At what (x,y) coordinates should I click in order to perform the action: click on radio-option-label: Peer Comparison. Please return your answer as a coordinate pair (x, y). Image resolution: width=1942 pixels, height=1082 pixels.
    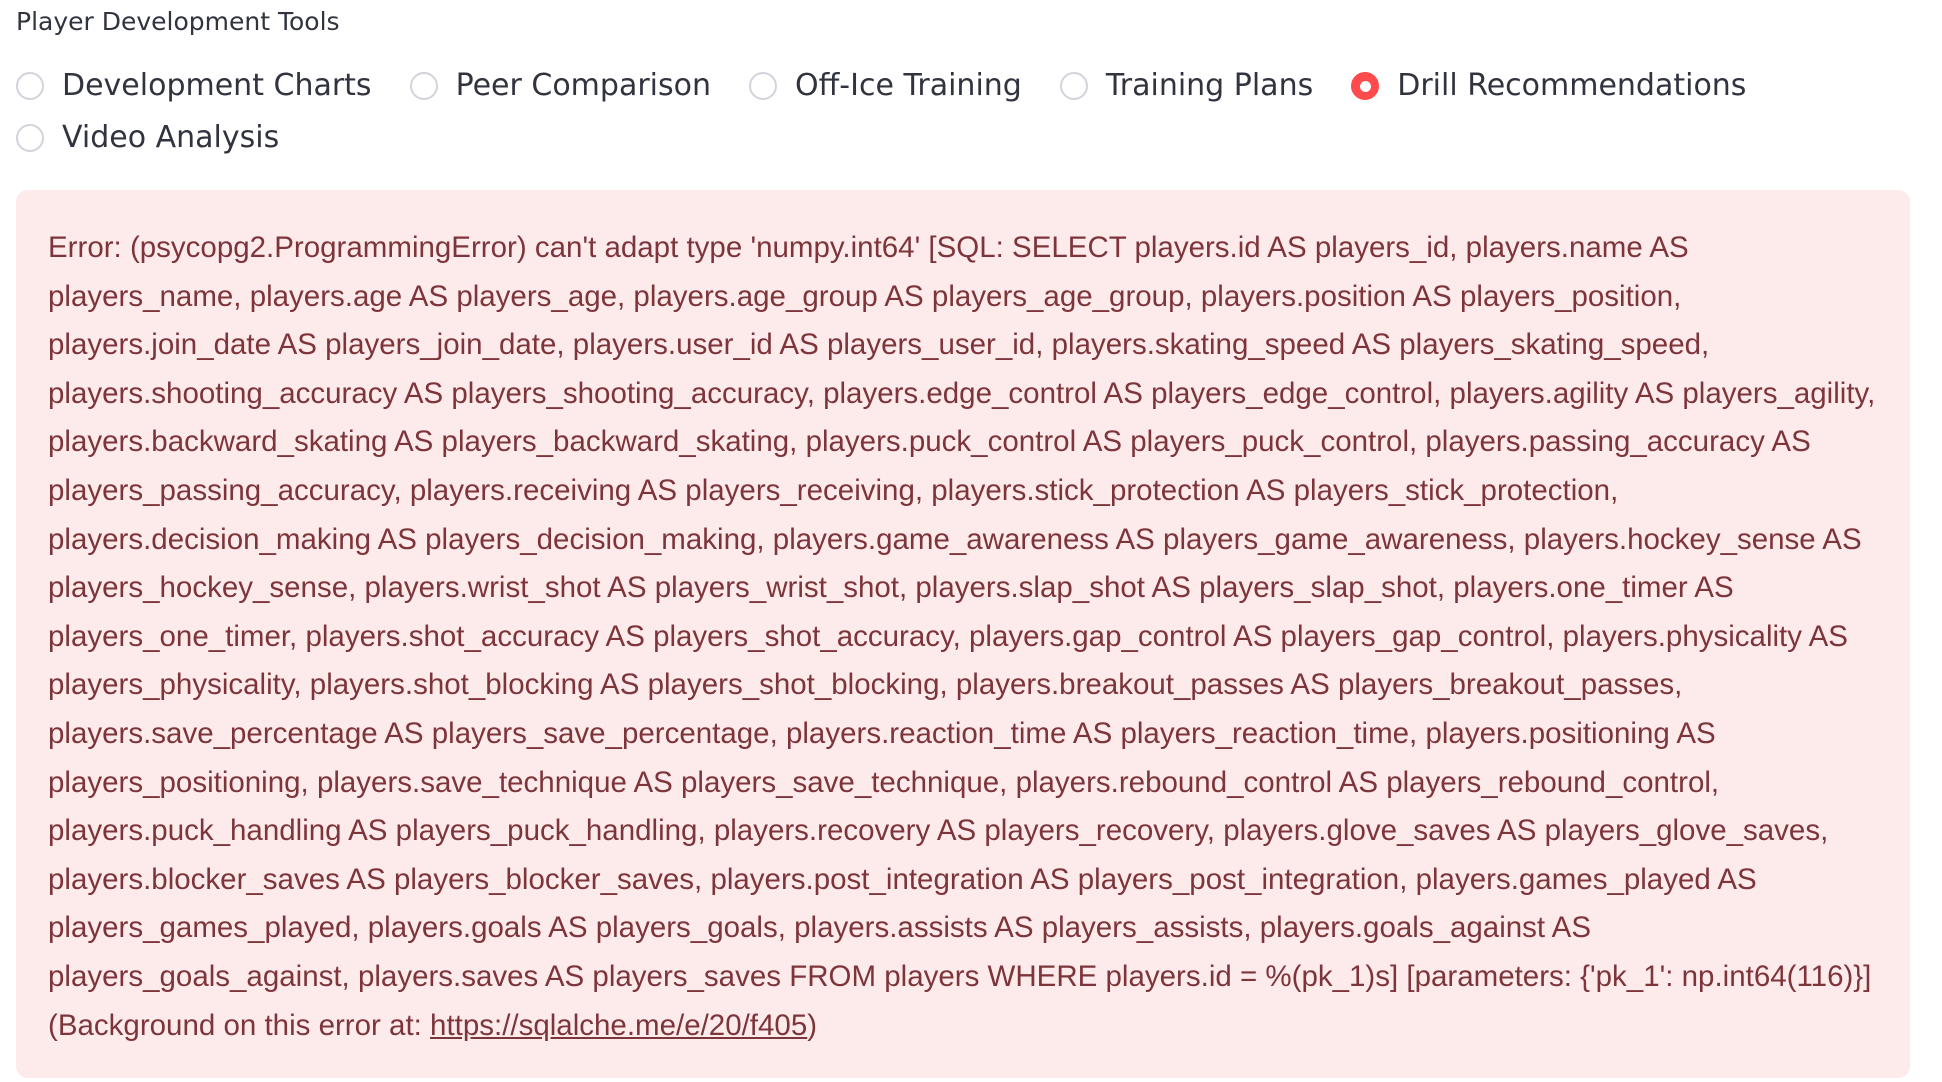
    Looking at the image, I should click on (583, 85).